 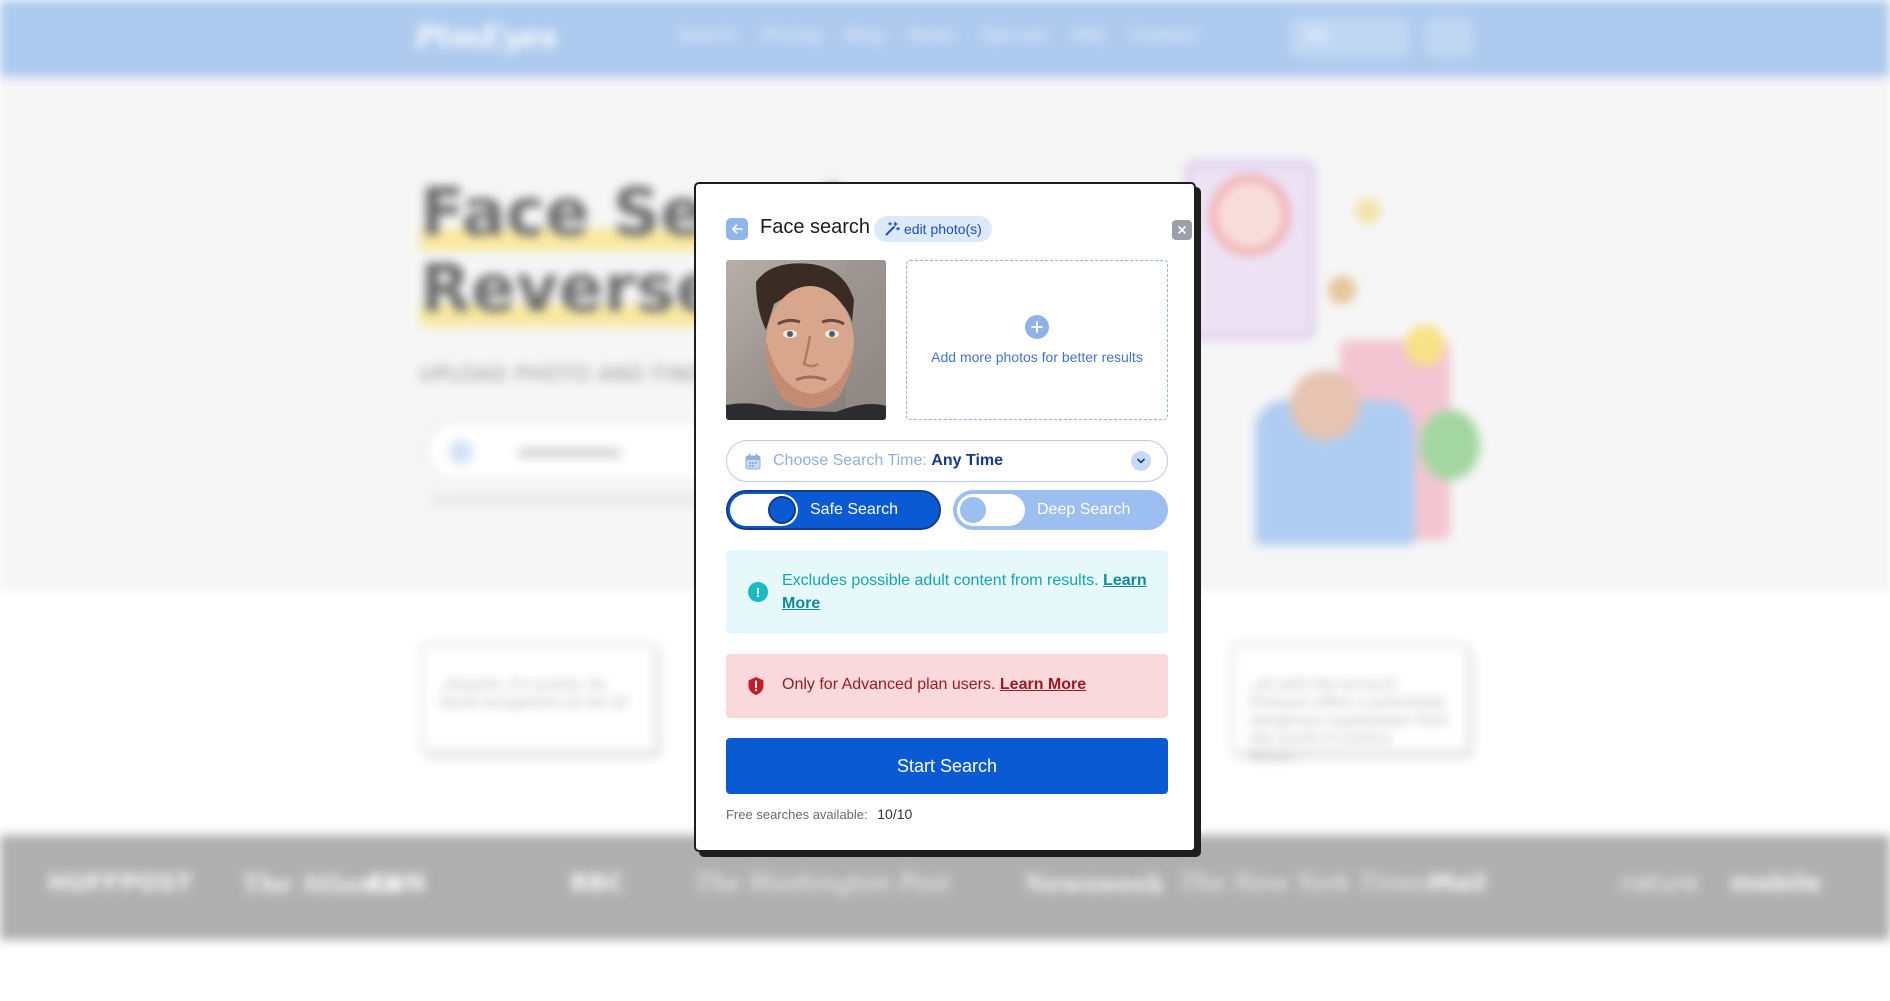 I want to click on advanced-plan-warning: Only for Advanced plan users. Learn More, so click(x=947, y=686).